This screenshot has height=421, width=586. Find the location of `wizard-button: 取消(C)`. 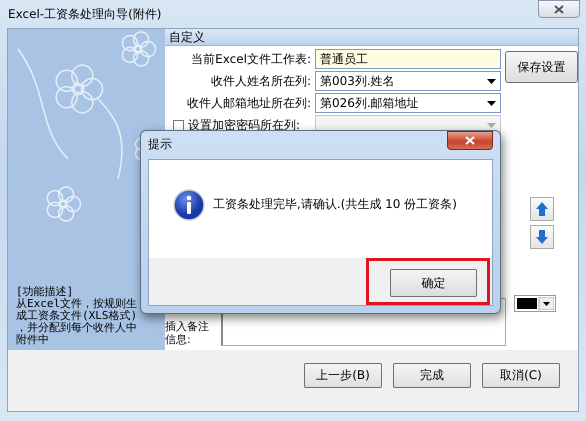

wizard-button: 取消(C) is located at coordinates (521, 375).